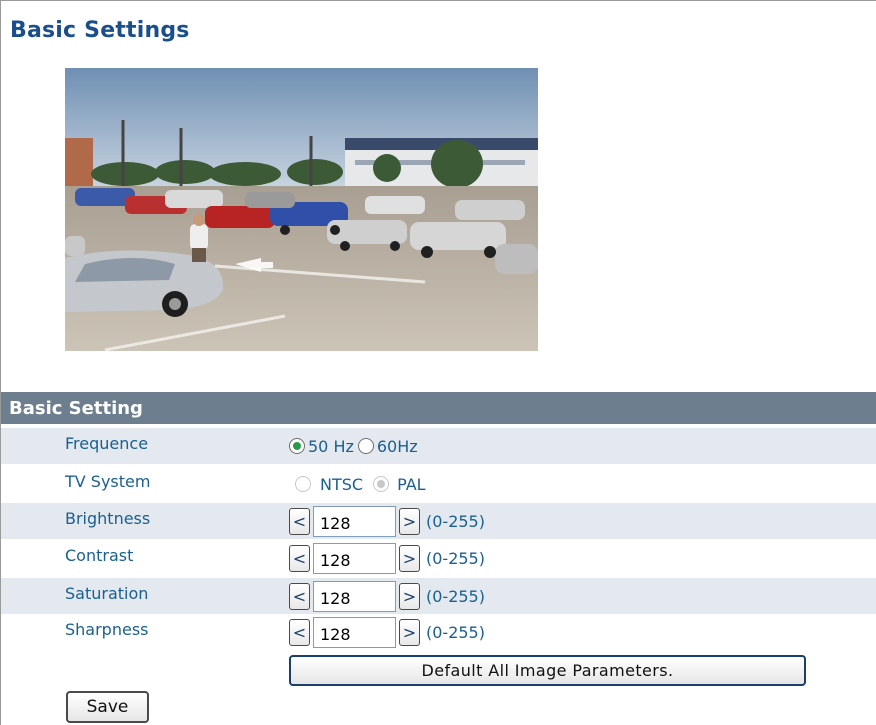  I want to click on tv-system-pal-radio, so click(381, 484).